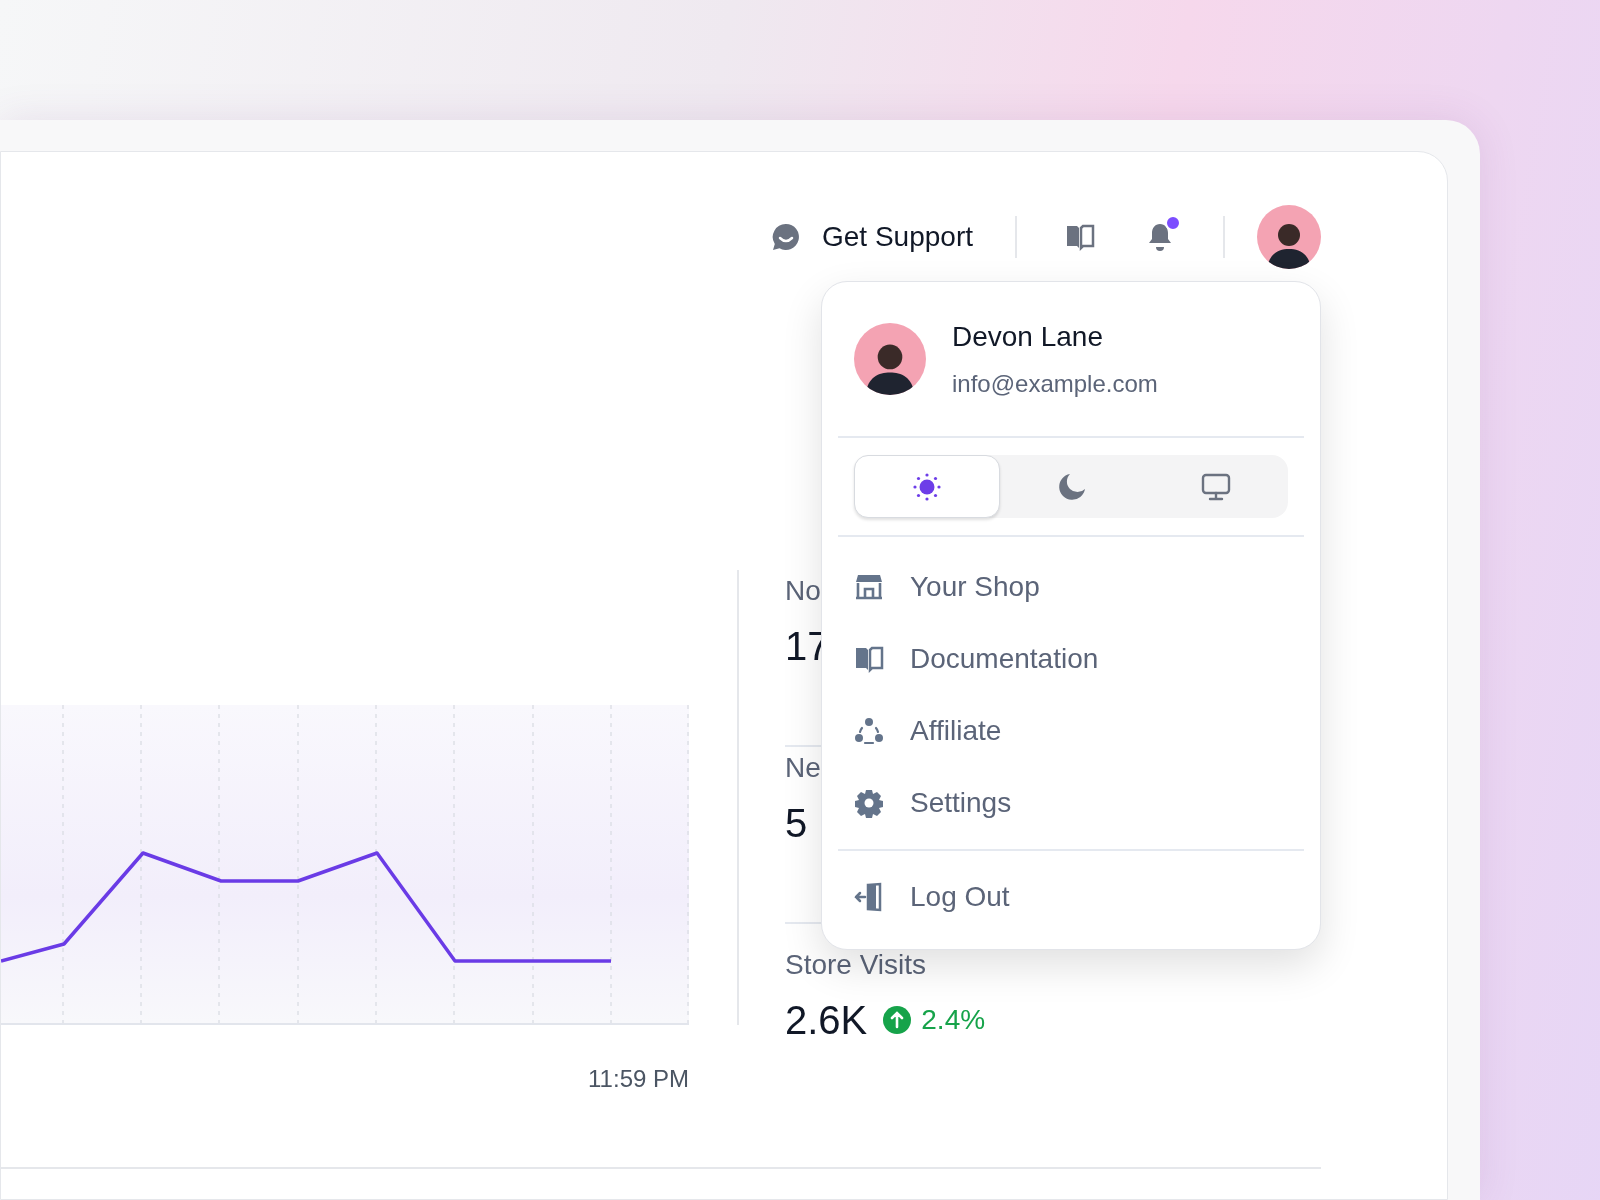 The image size is (1600, 1200). Describe the element at coordinates (869, 897) in the screenshot. I see `door-exit-icon` at that location.